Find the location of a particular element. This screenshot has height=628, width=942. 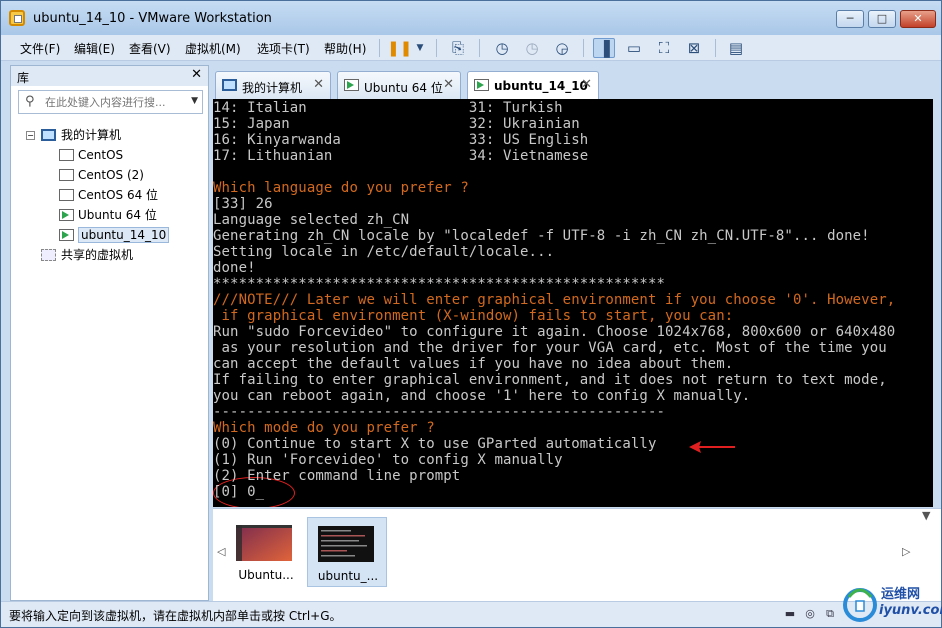

menu-view: 查看(V) is located at coordinates (150, 48).